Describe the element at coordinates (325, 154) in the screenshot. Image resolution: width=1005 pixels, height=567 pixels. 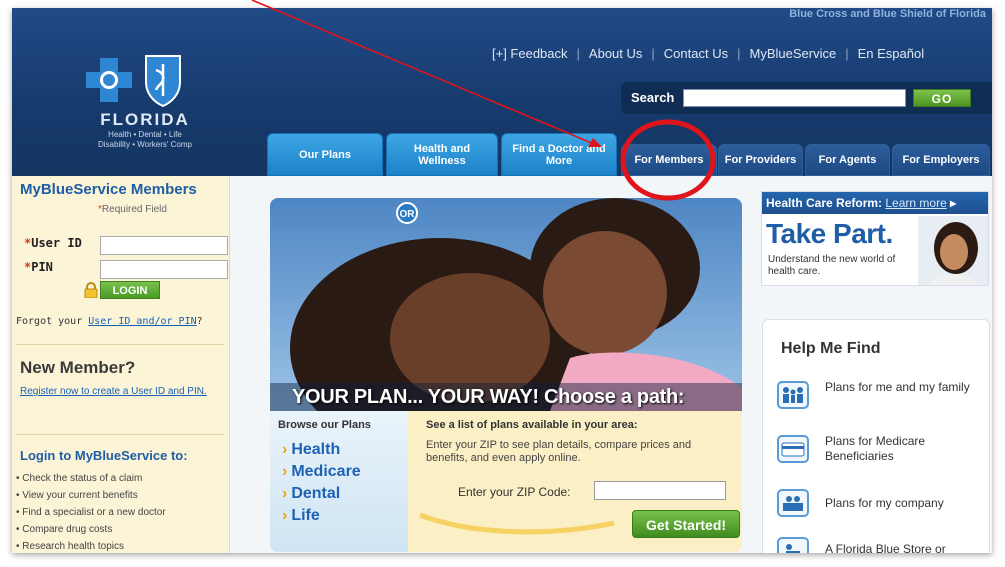
I see `tab-our-plans: Our Plans` at that location.